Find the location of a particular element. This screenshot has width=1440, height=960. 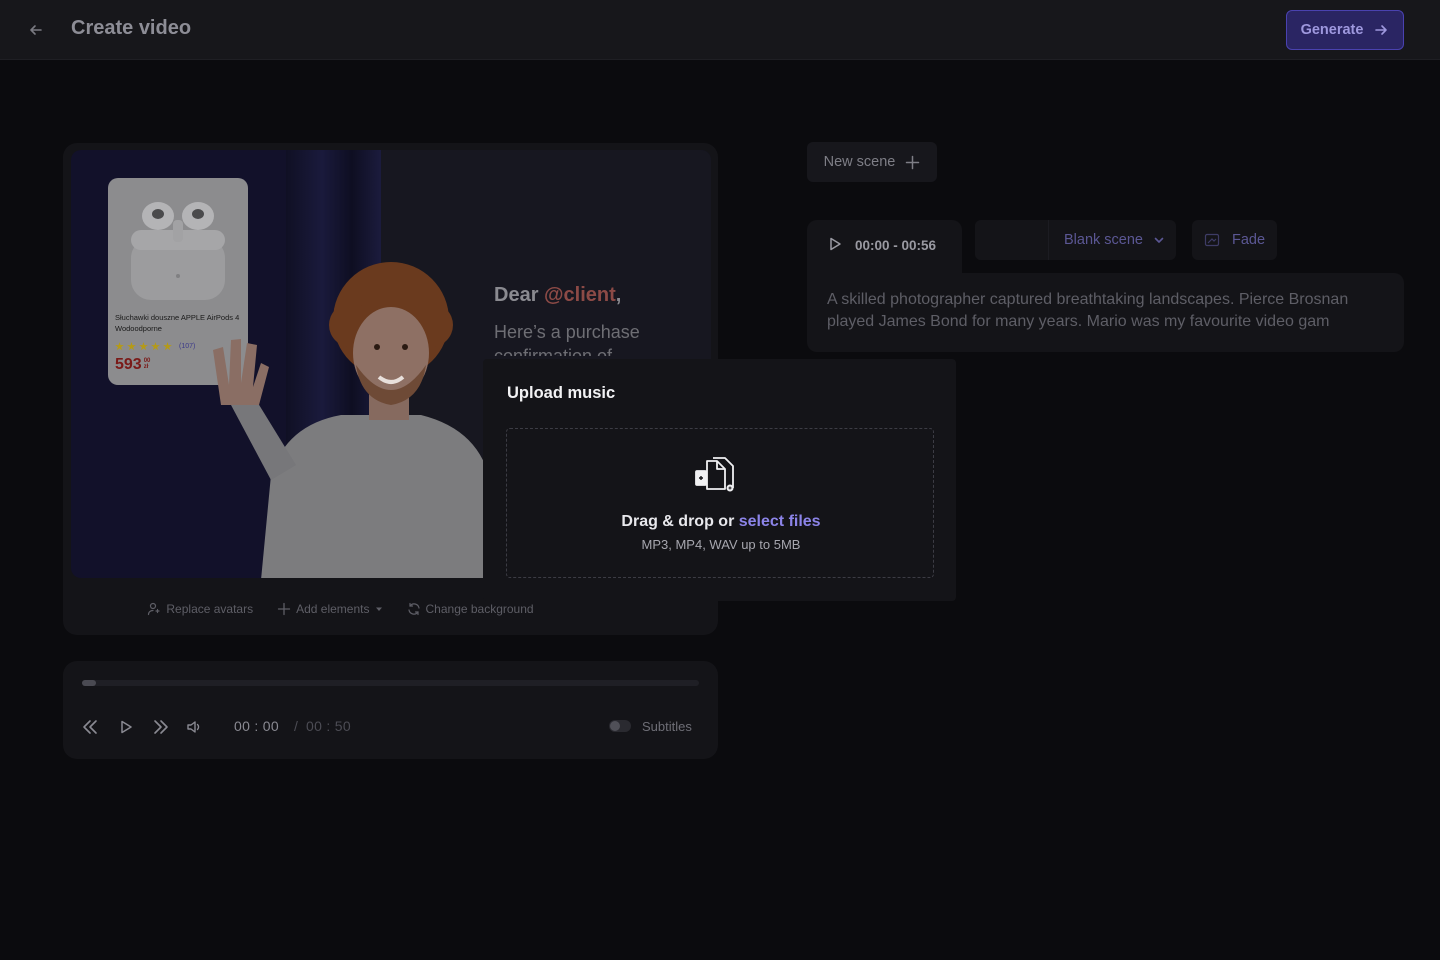

speaker-icon is located at coordinates (193, 727).